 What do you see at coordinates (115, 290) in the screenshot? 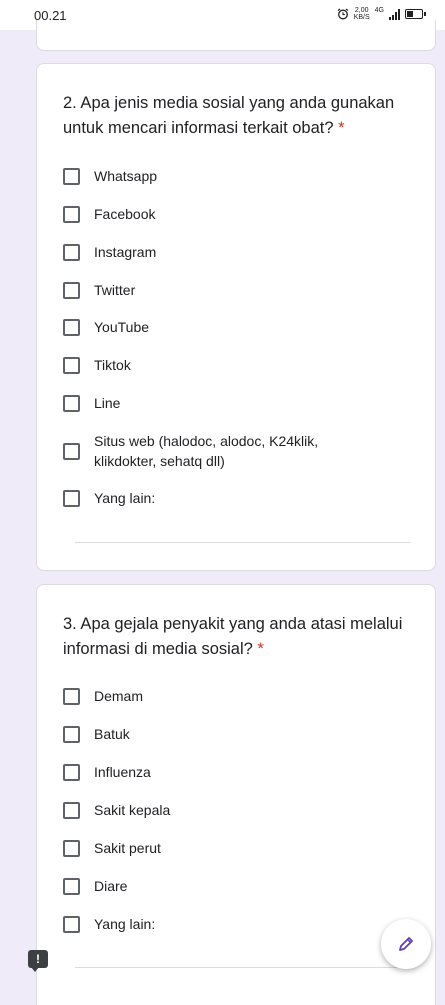
I see `option-label: Twitter` at bounding box center [115, 290].